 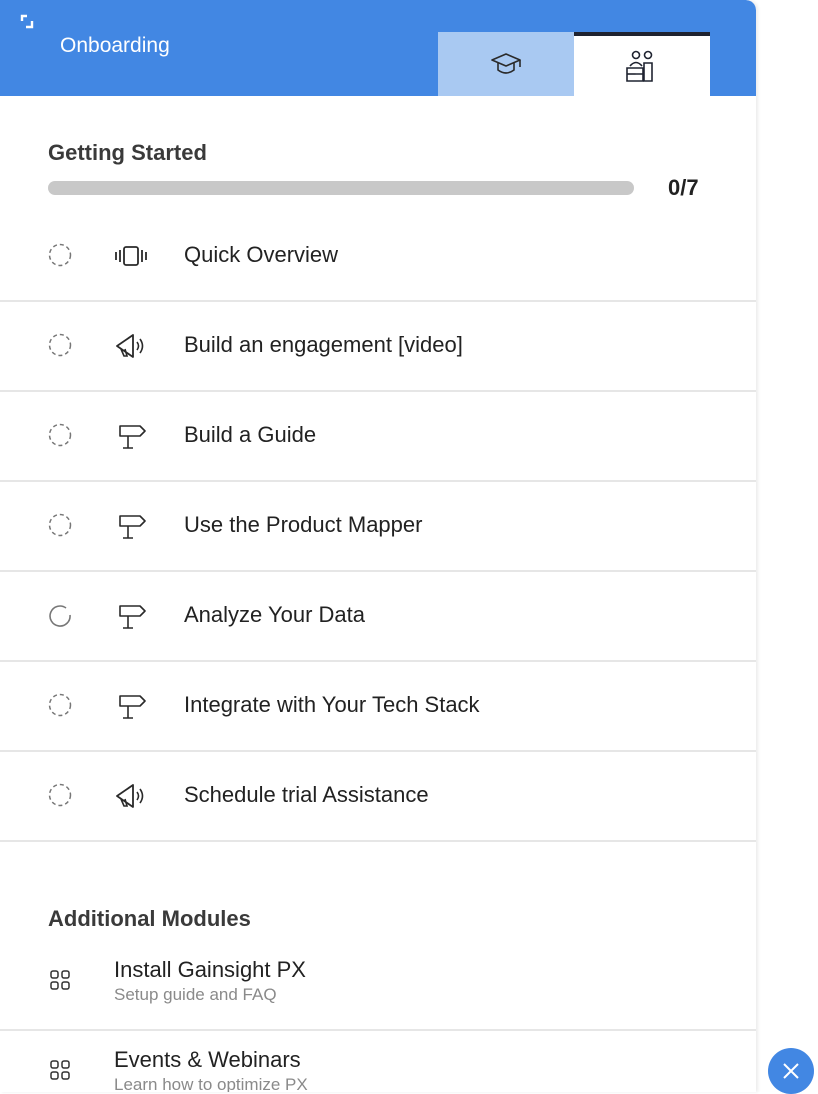 I want to click on checklist-item-build-guide: Build a Guide, so click(x=378, y=436).